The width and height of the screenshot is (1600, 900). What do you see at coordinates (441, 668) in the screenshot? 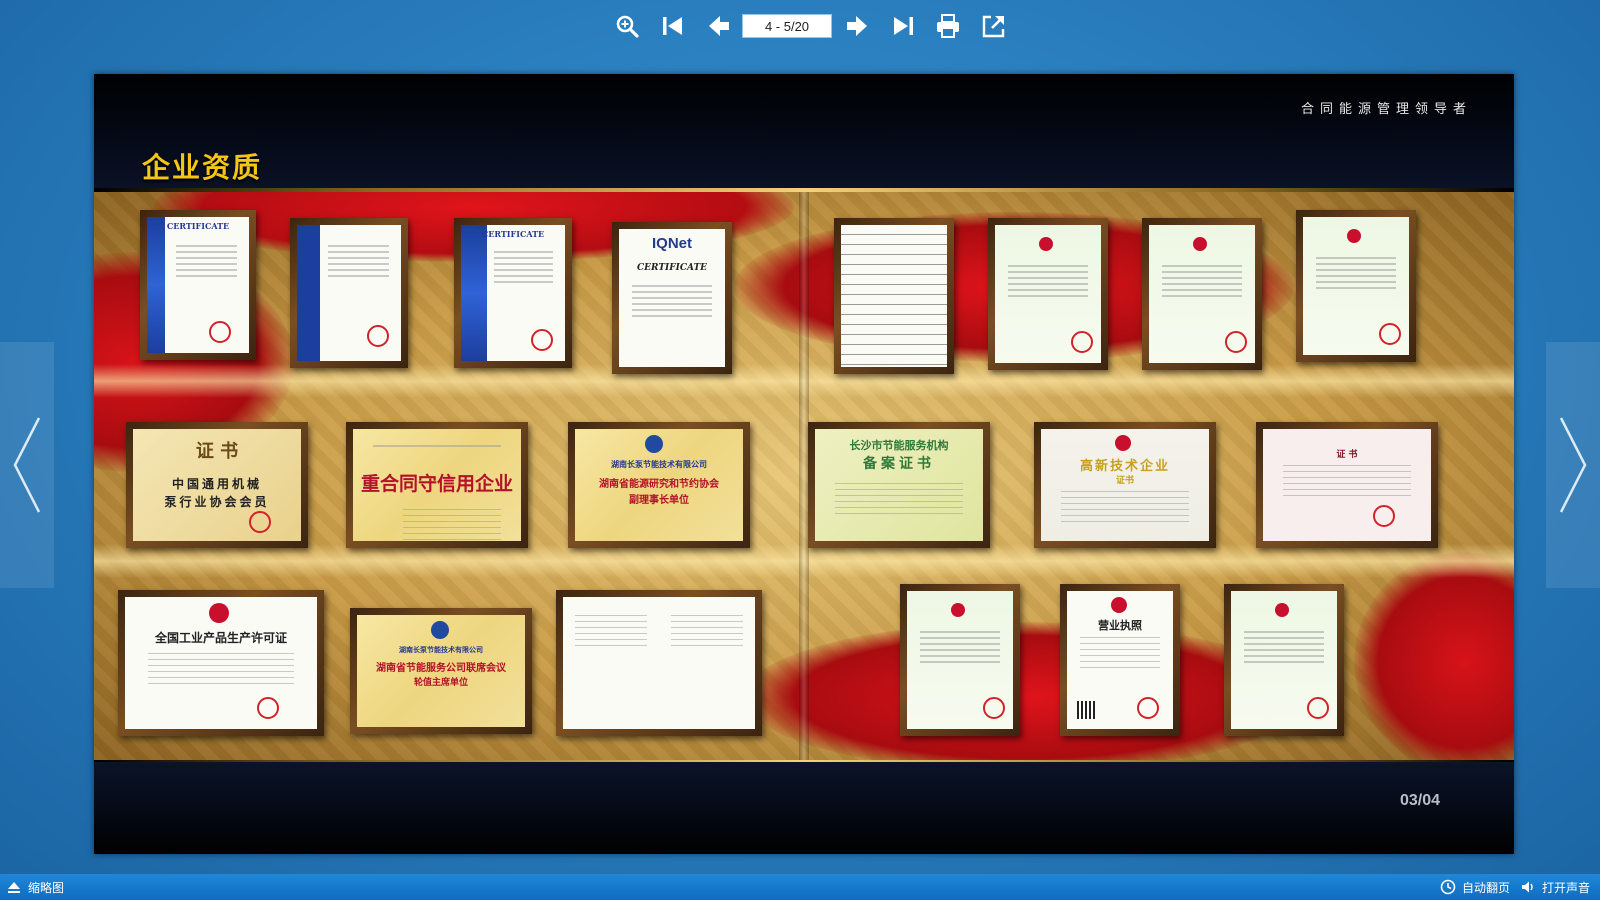
I see `plaque-title: 湖南省节能服务公司联席会议` at bounding box center [441, 668].